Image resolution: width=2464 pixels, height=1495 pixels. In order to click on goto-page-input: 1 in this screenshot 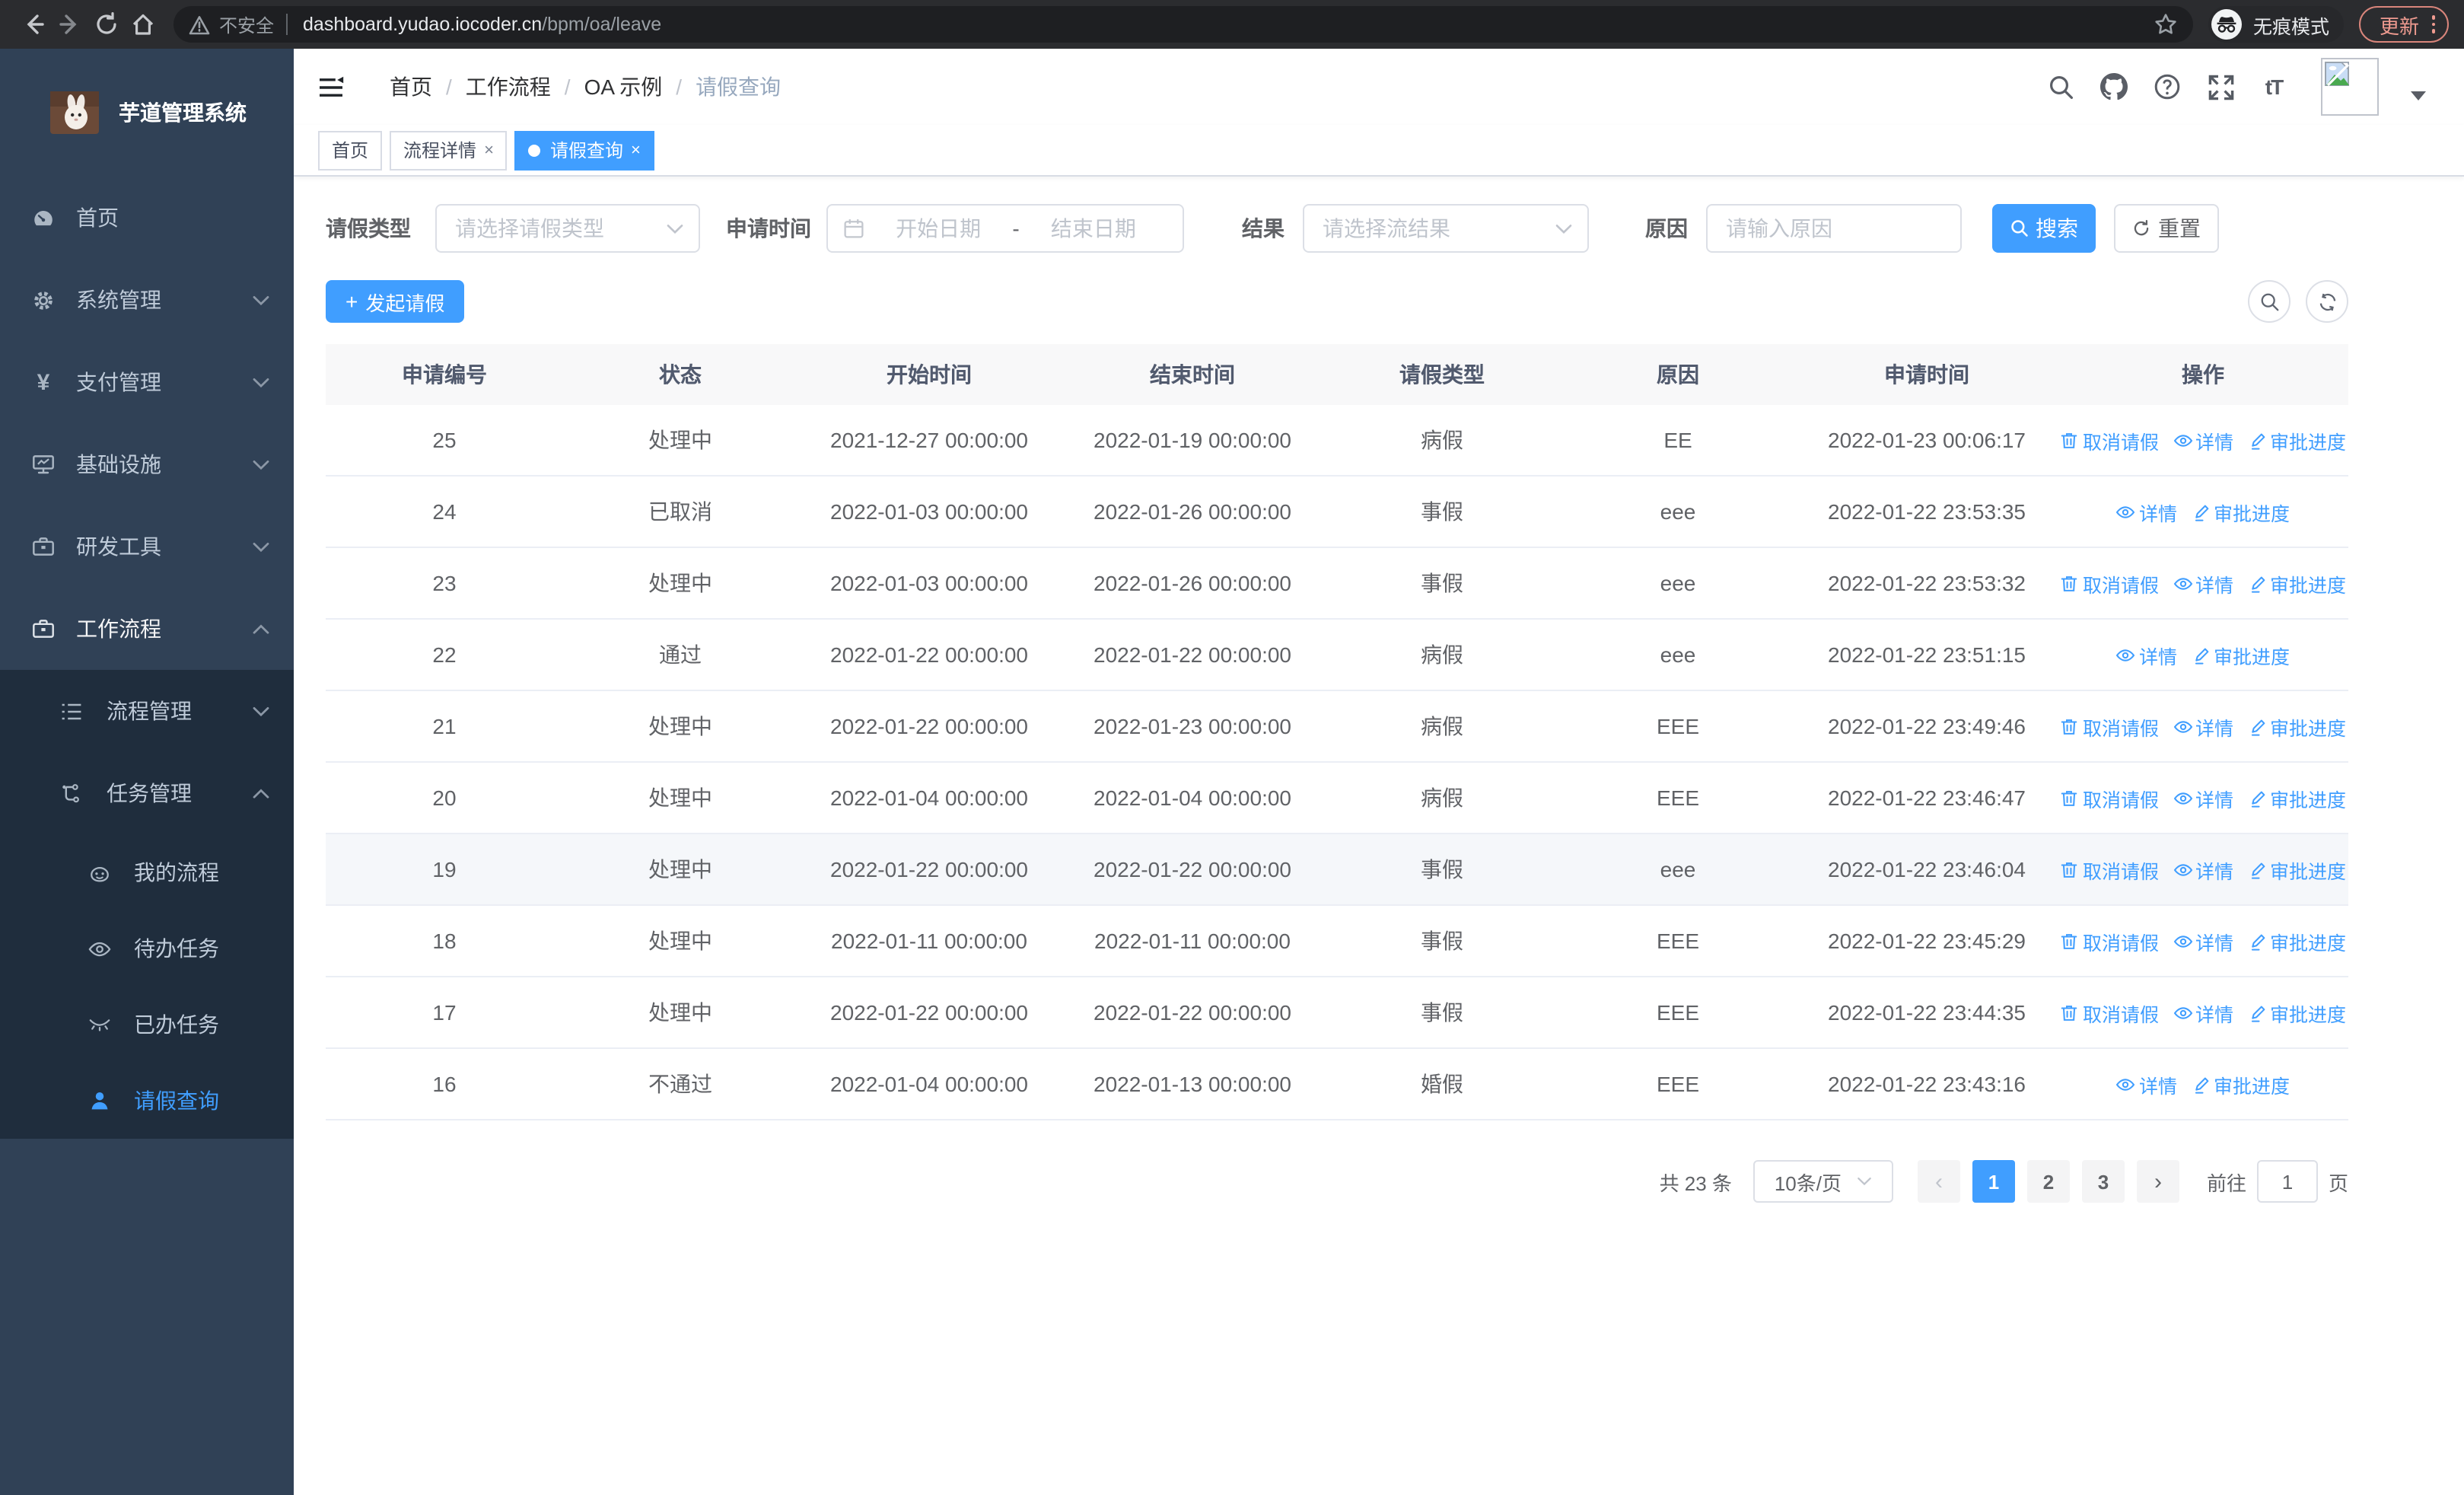, I will do `click(2287, 1182)`.